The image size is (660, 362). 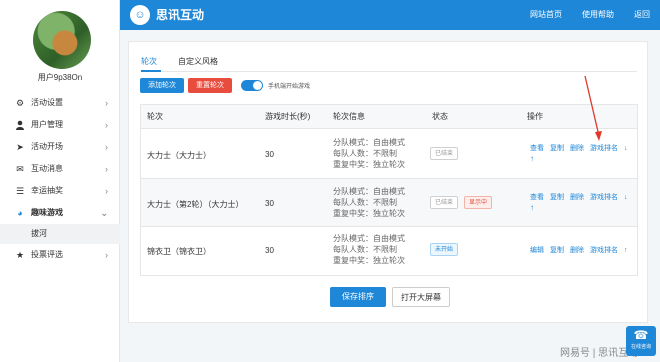 What do you see at coordinates (47, 146) in the screenshot?
I see `sidebar-item-label: 活动开场` at bounding box center [47, 146].